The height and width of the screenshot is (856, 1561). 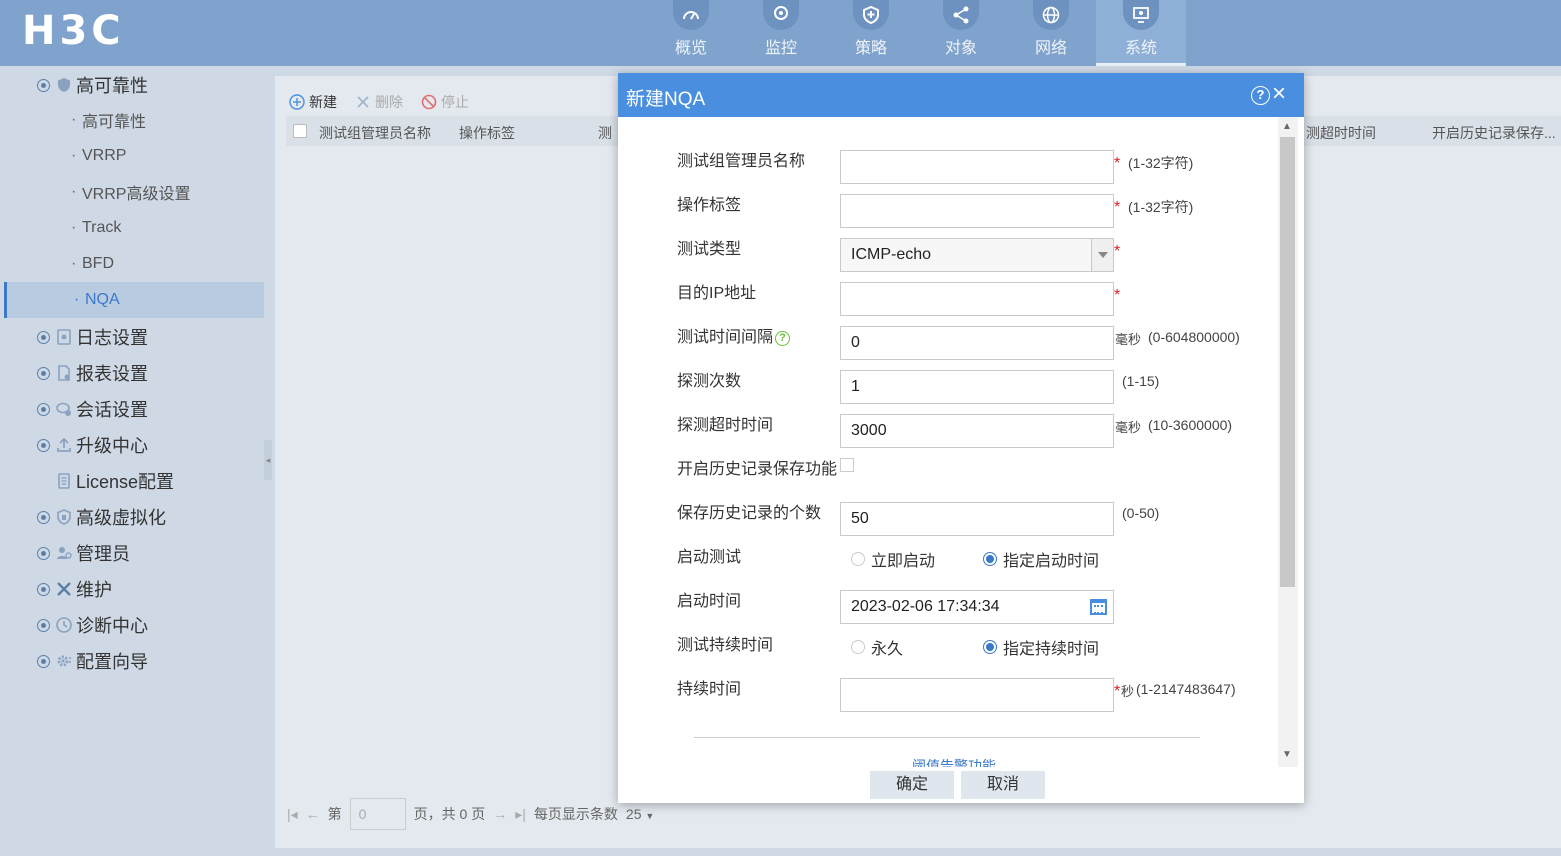 What do you see at coordinates (1098, 607) in the screenshot?
I see `calendar-icon` at bounding box center [1098, 607].